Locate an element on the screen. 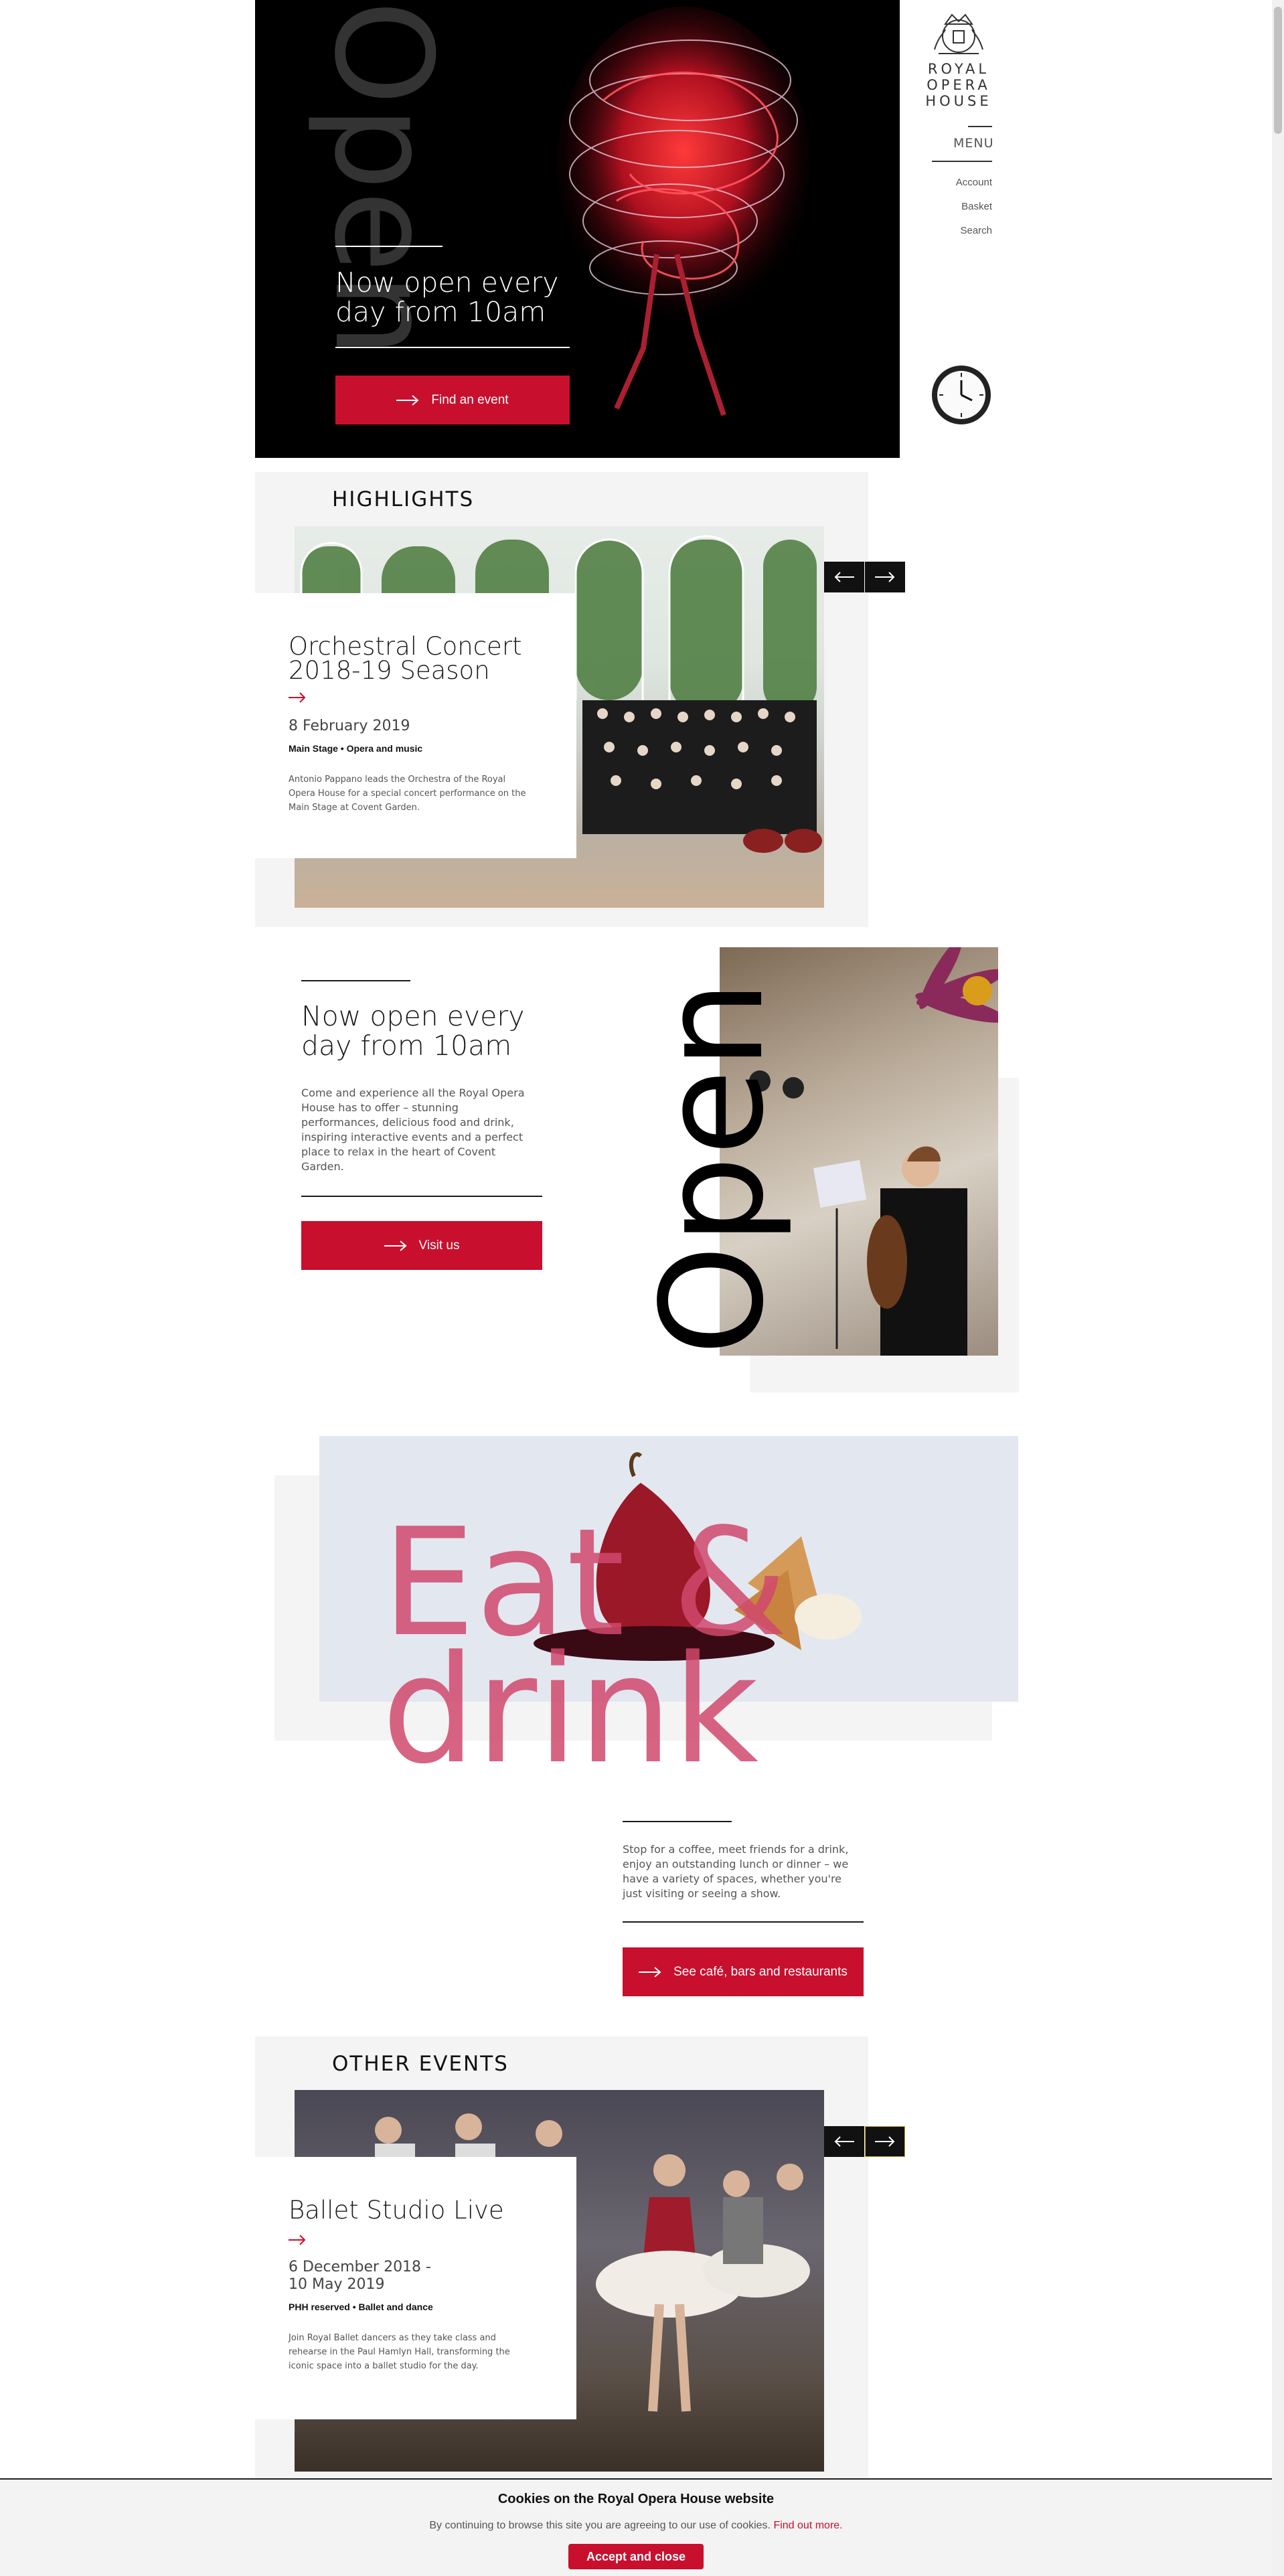 Image resolution: width=1284 pixels, height=2576 pixels. other-events-title: OTHER EVENTS is located at coordinates (420, 2064).